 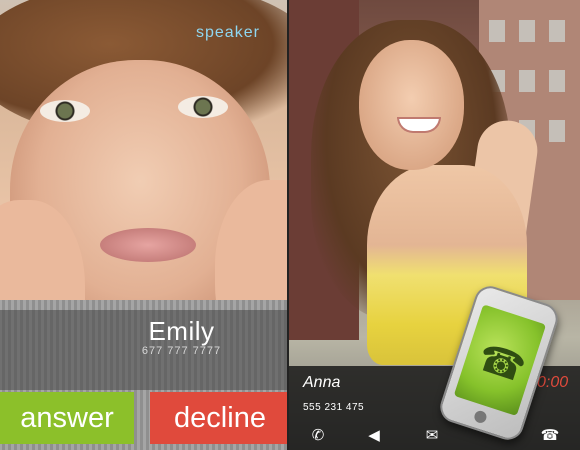 What do you see at coordinates (322, 382) in the screenshot?
I see `contact-name: Anna` at bounding box center [322, 382].